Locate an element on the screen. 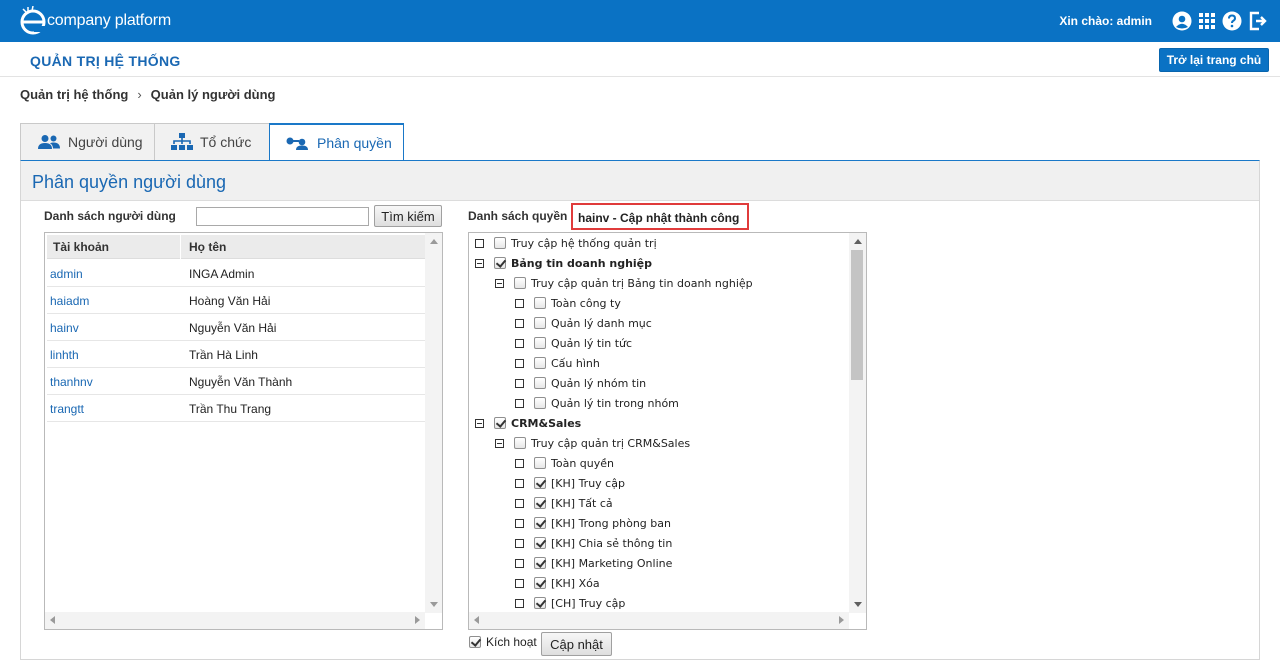 The width and height of the screenshot is (1280, 661). panel-header: Phân quyền người dùng is located at coordinates (640, 181).